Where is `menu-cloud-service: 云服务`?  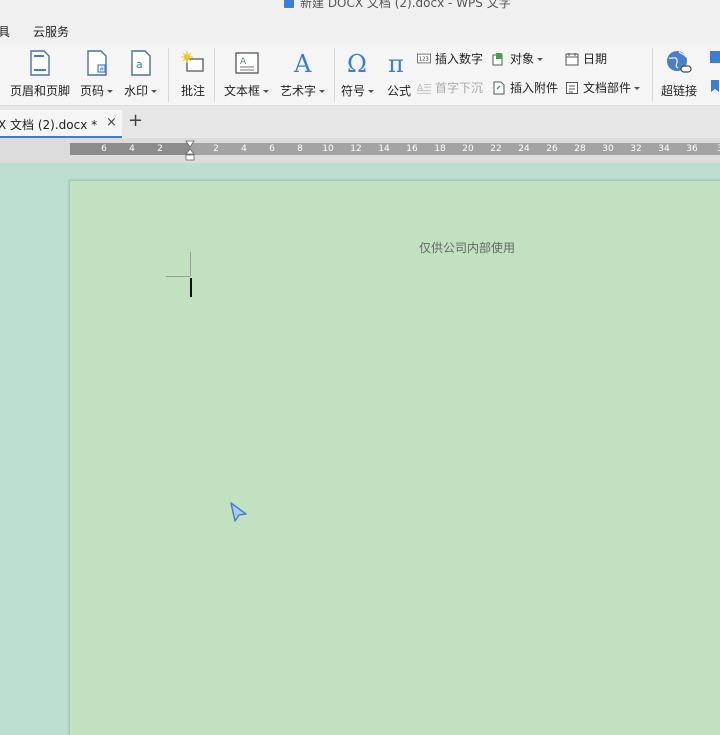
menu-cloud-service: 云服务 is located at coordinates (51, 31).